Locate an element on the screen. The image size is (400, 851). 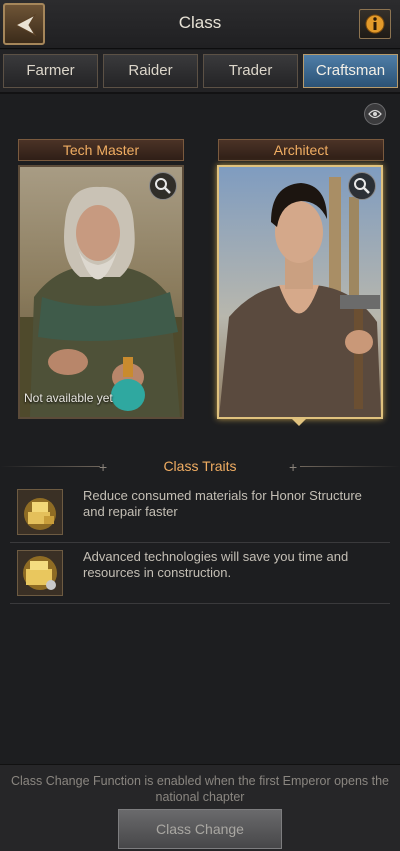
card-label-tech-master: Tech Master is located at coordinates (101, 150).